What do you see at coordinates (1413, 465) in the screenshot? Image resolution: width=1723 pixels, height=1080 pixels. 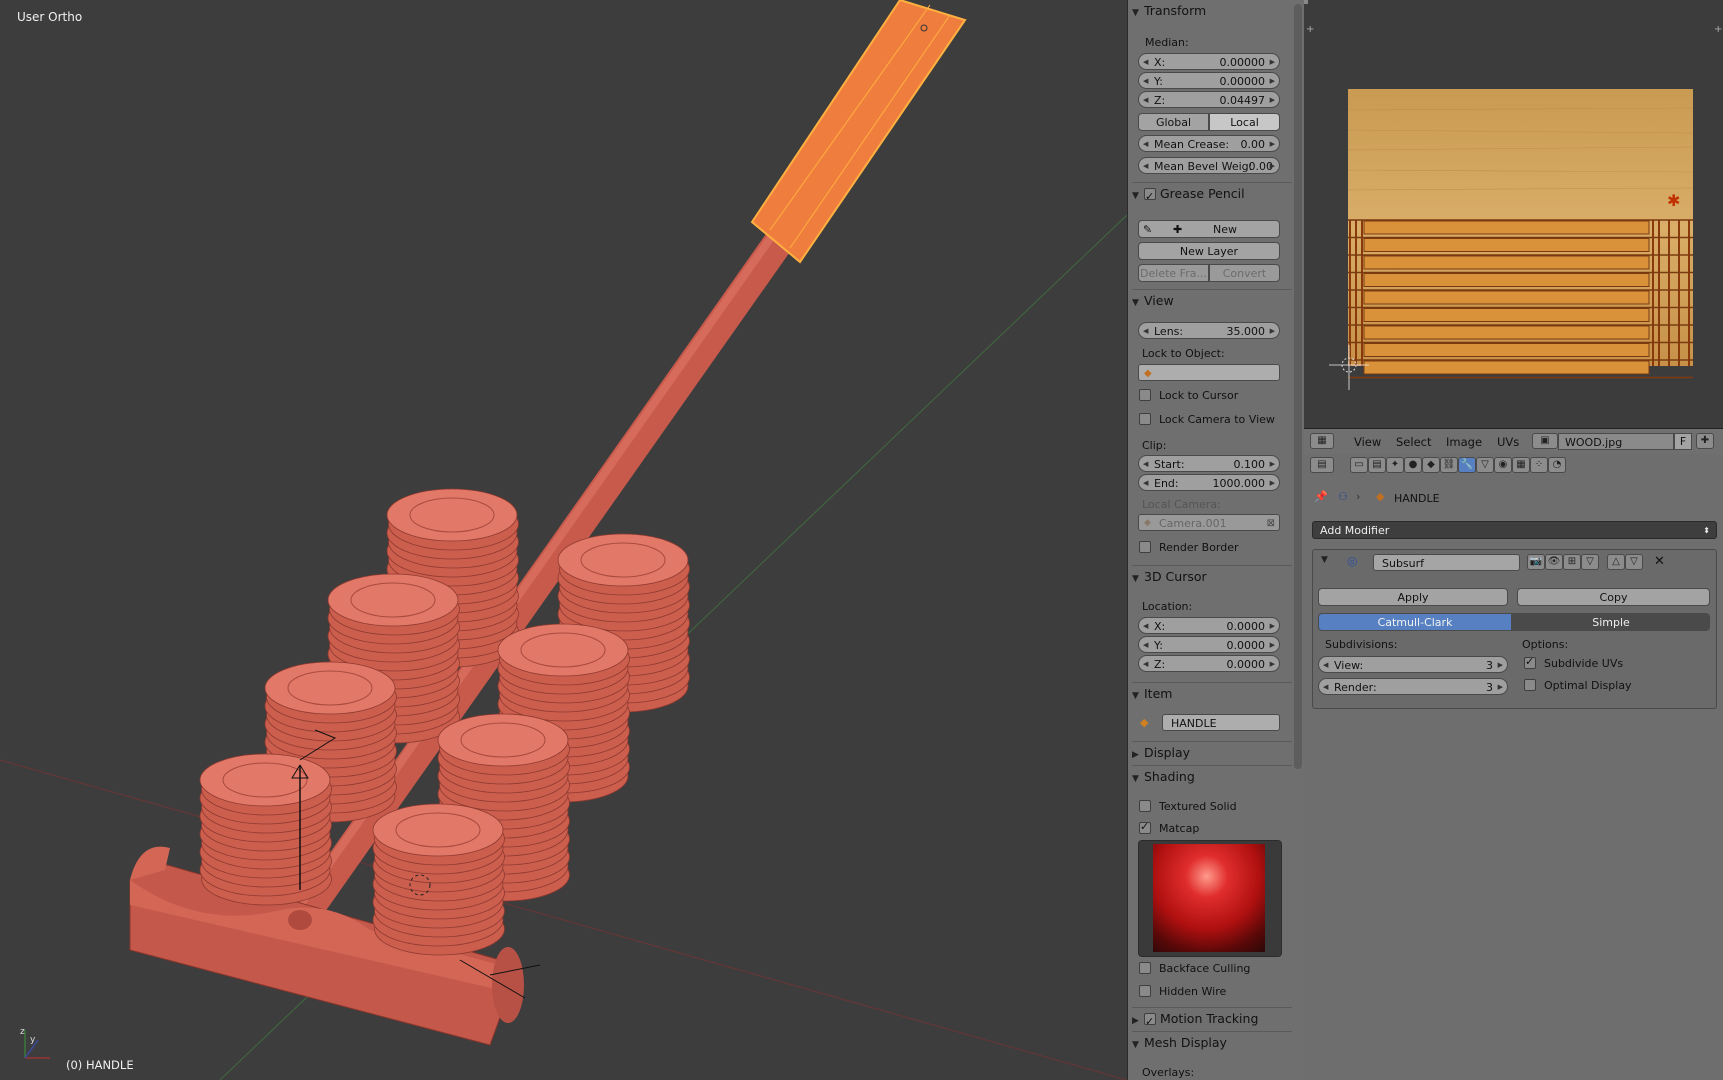 I see `world-tab-icon: ●` at bounding box center [1413, 465].